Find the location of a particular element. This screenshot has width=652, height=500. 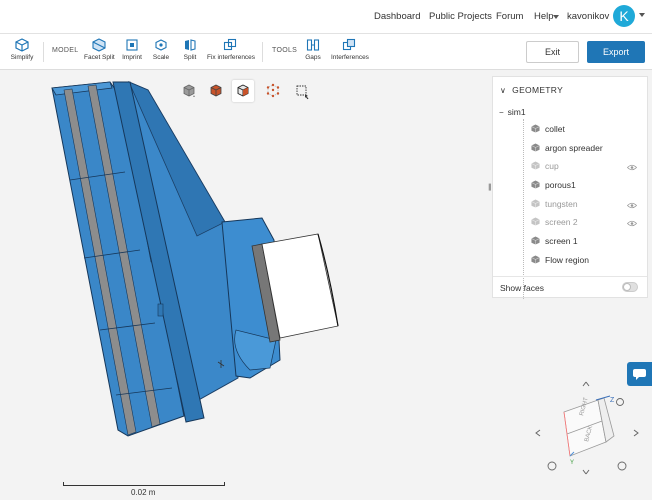

scale-button: Scale is located at coordinates (161, 49).